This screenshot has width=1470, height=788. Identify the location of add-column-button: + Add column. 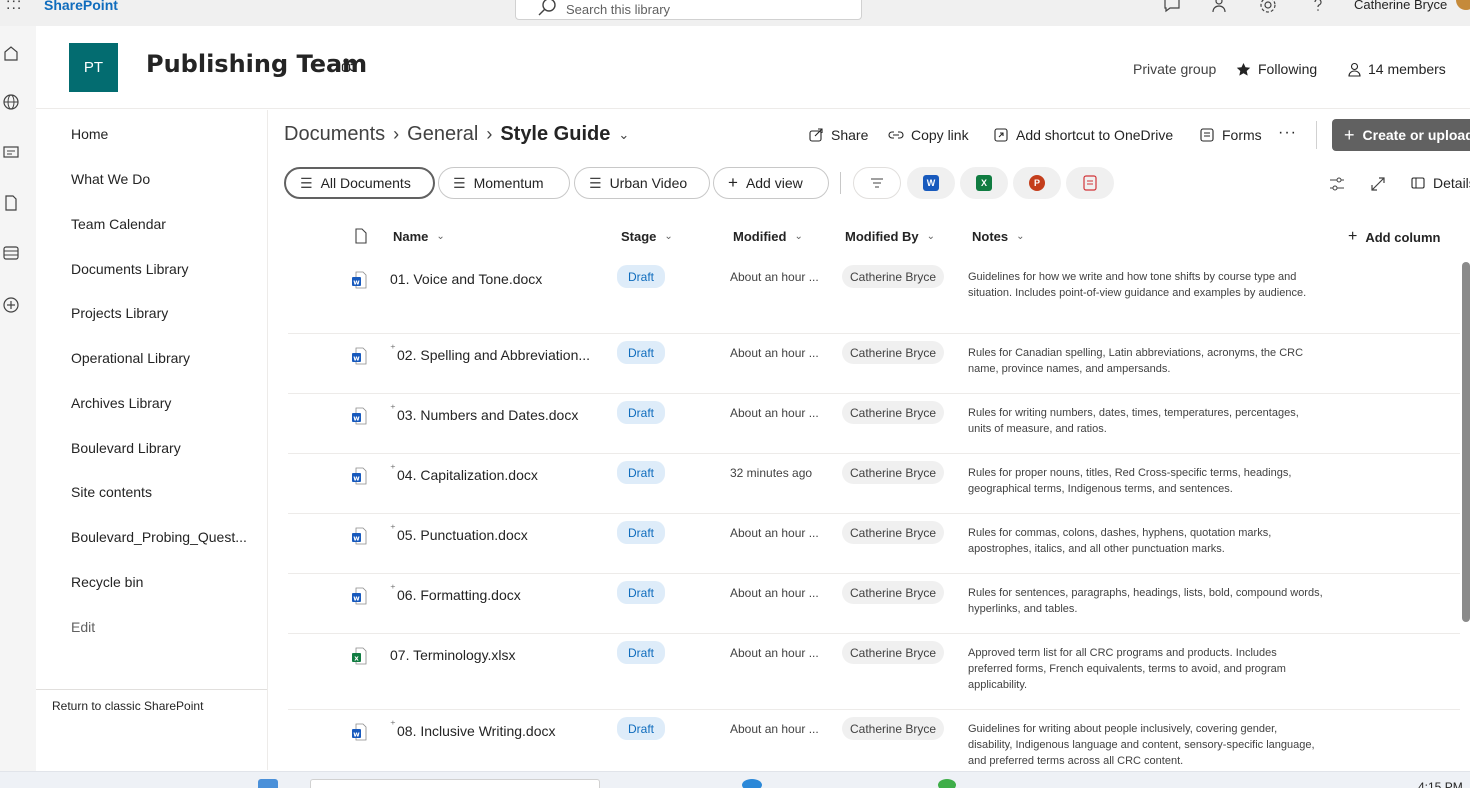
(1394, 237).